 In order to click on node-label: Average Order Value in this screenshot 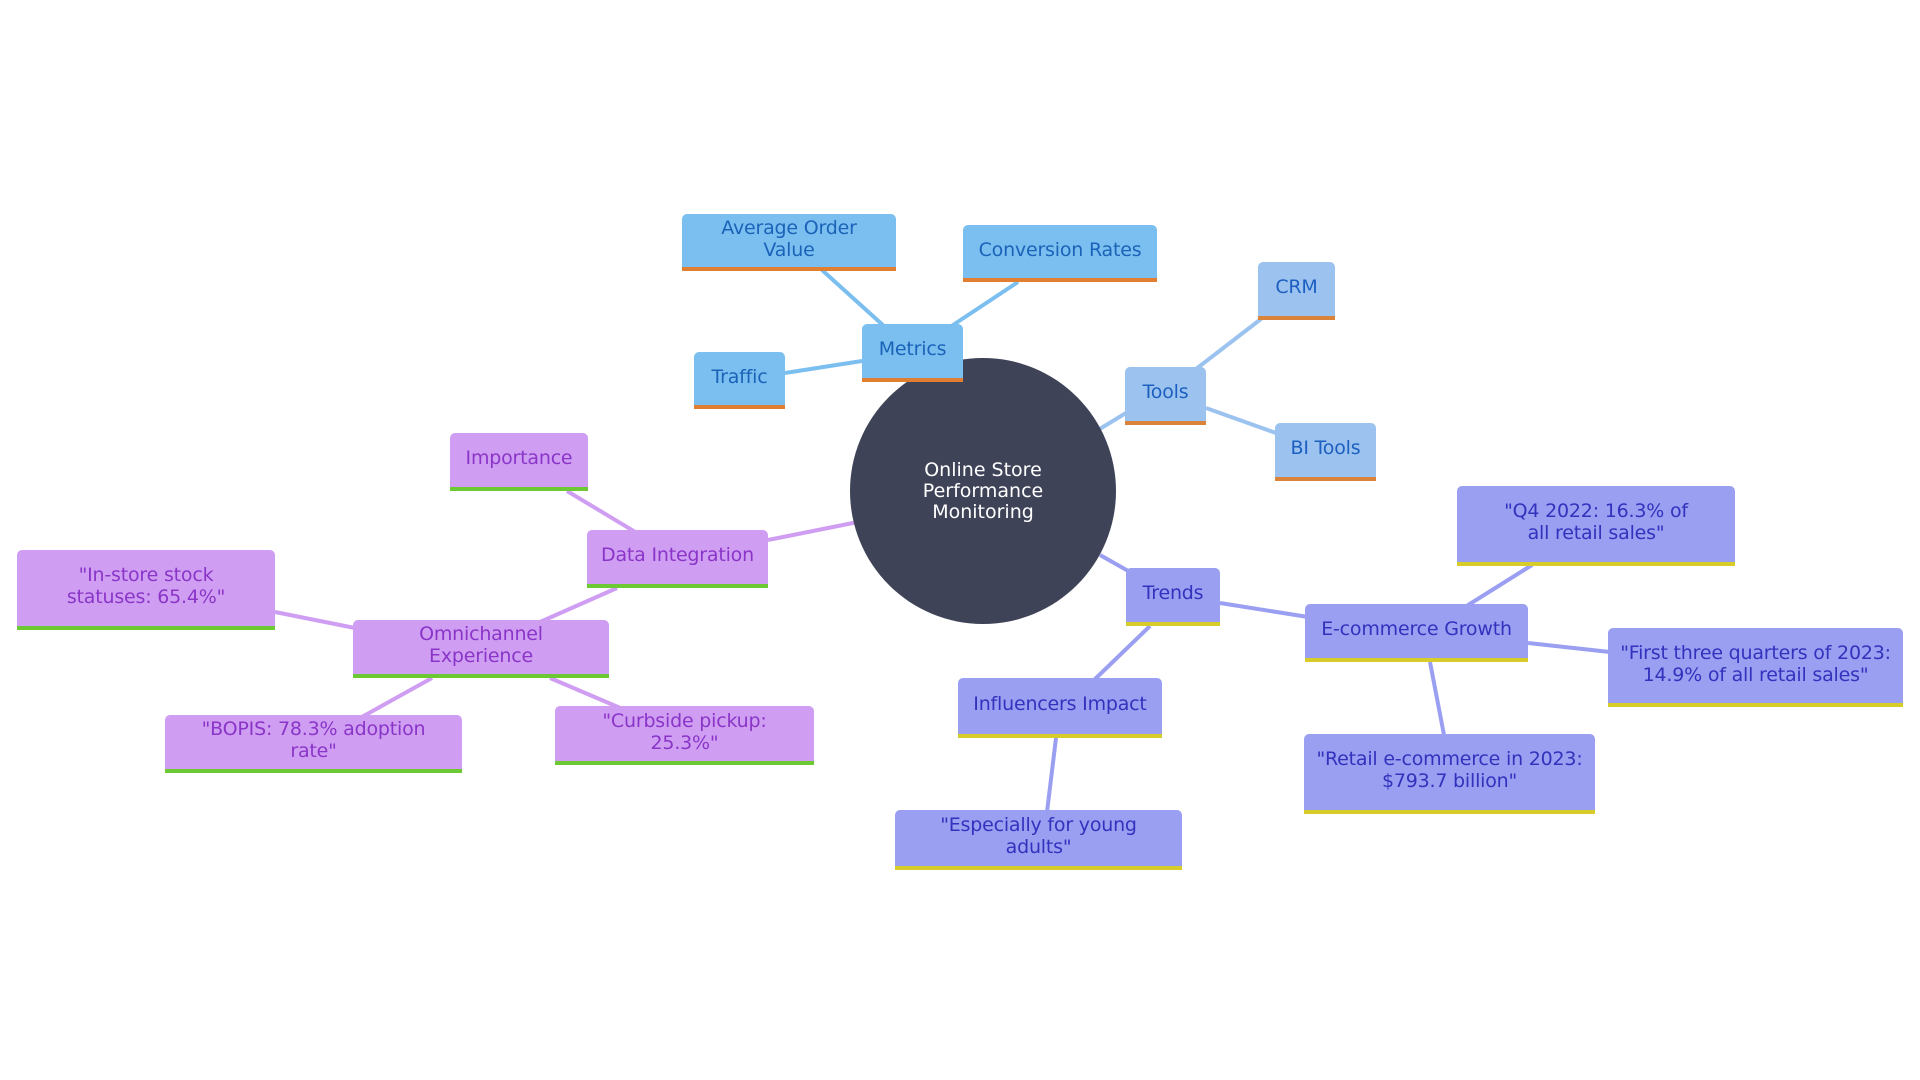, I will do `click(789, 238)`.